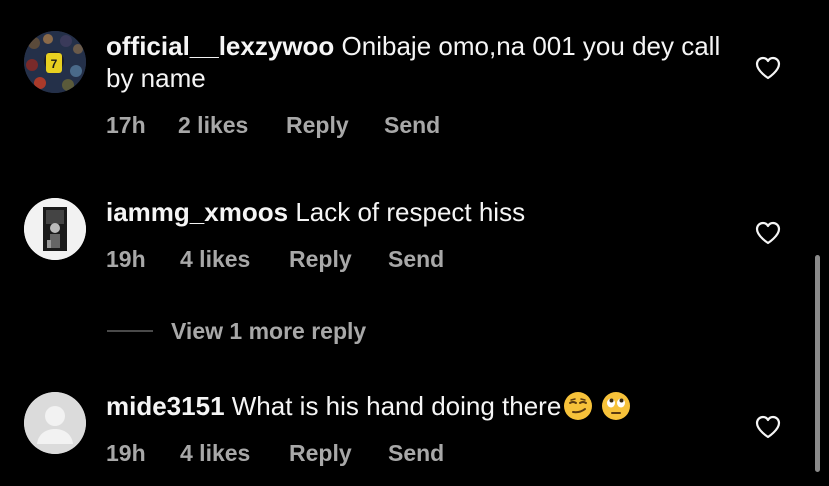  Describe the element at coordinates (165, 406) in the screenshot. I see `comment-username: mide3151` at that location.